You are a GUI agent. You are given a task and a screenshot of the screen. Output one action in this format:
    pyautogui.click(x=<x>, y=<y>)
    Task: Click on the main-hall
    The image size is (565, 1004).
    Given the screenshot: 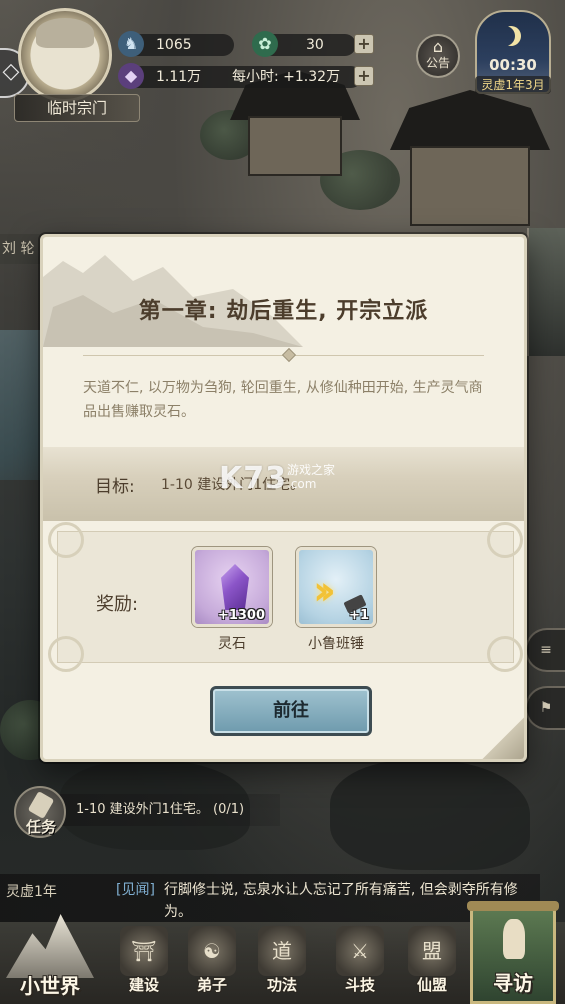 What is the action you would take?
    pyautogui.click(x=470, y=160)
    